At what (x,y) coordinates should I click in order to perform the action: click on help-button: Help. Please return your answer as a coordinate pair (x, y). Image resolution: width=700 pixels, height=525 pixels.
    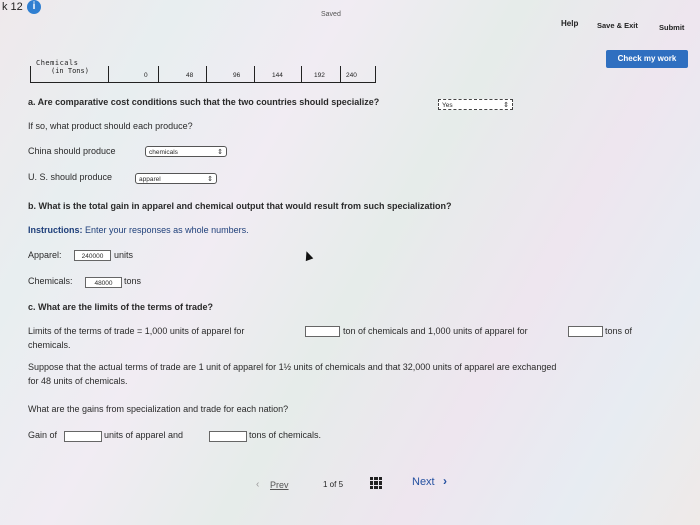
    Looking at the image, I should click on (569, 23).